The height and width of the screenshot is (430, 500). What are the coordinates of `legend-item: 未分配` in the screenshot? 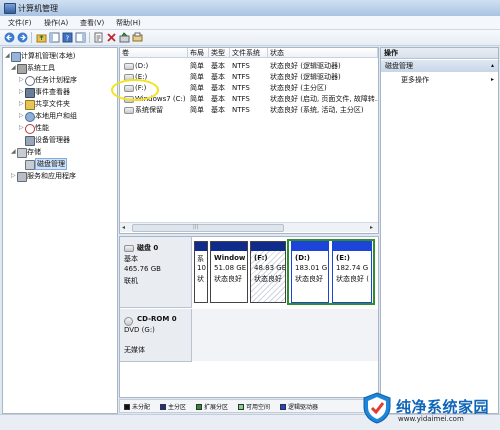 It's located at (137, 406).